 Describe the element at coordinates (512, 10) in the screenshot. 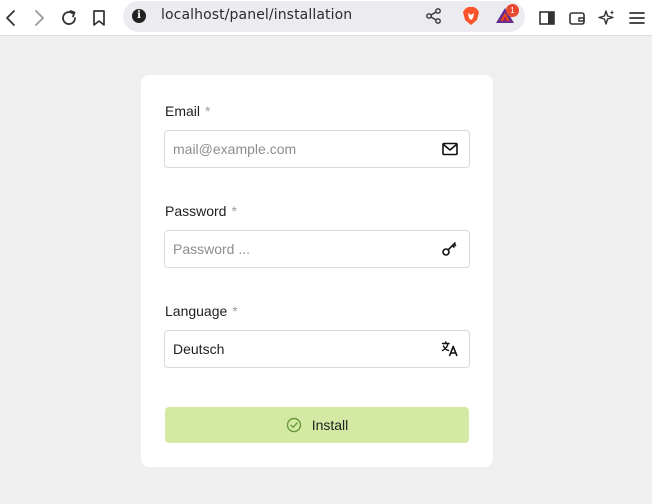

I see `notification-badge: 1` at that location.